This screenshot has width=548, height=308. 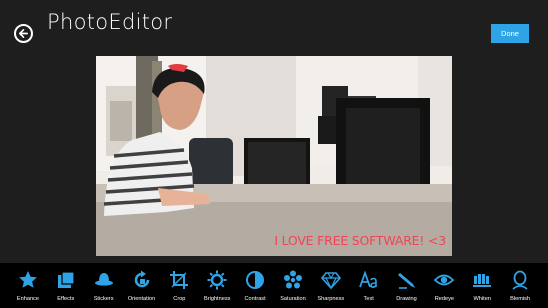 What do you see at coordinates (330, 280) in the screenshot?
I see `diamond-icon` at bounding box center [330, 280].